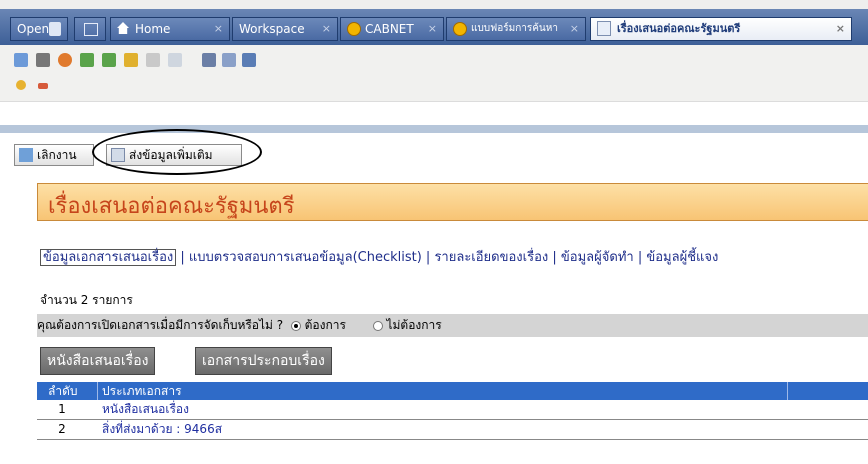  What do you see at coordinates (491, 257) in the screenshot?
I see `subtab-details: รายละเอียดของเรื่อง` at bounding box center [491, 257].